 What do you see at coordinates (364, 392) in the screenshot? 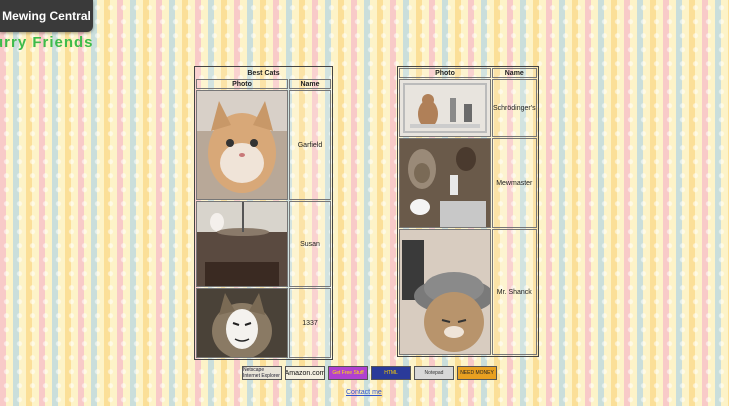
I see `contact-link: Contact me` at bounding box center [364, 392].